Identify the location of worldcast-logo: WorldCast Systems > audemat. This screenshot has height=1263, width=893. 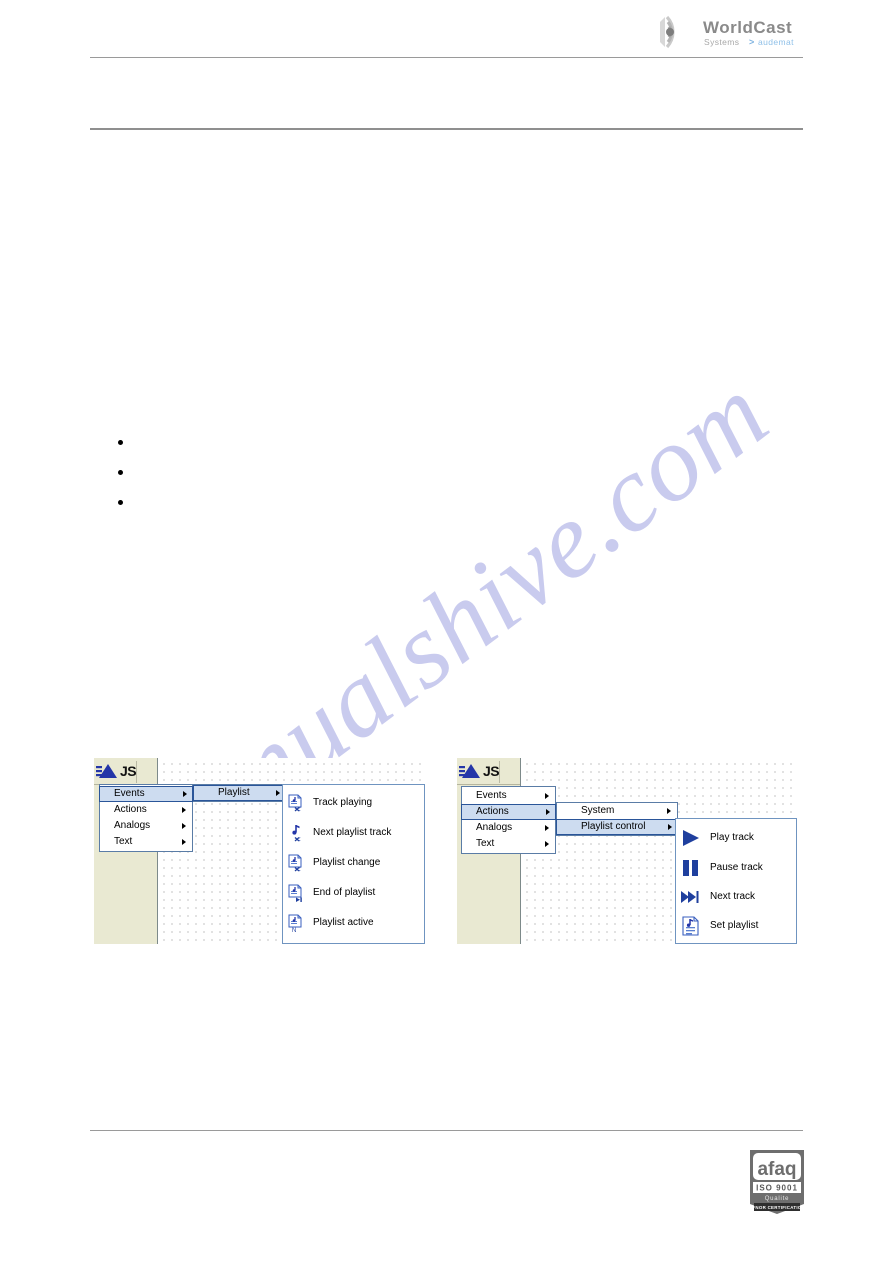
(734, 32).